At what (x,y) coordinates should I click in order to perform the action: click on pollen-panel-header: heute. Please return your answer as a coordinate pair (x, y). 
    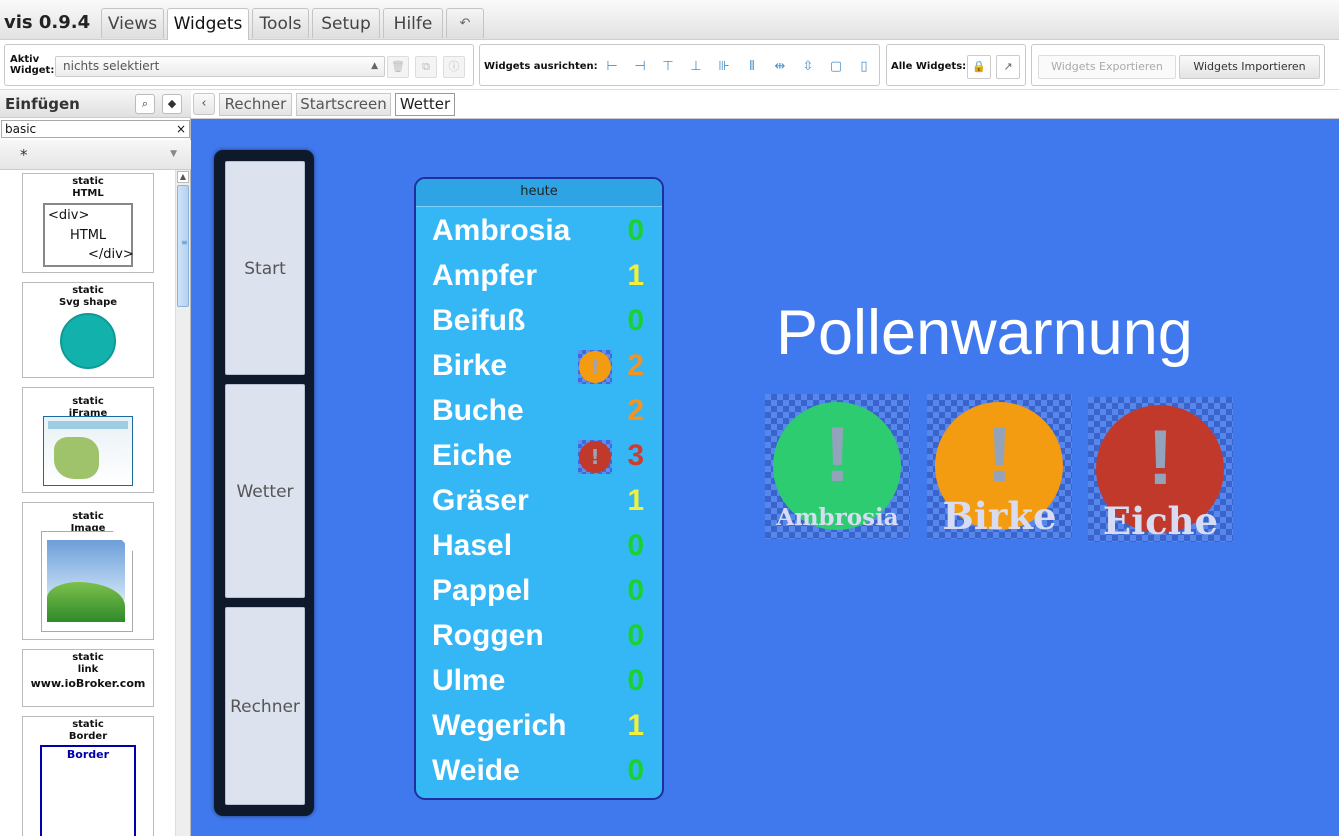
    Looking at the image, I should click on (539, 193).